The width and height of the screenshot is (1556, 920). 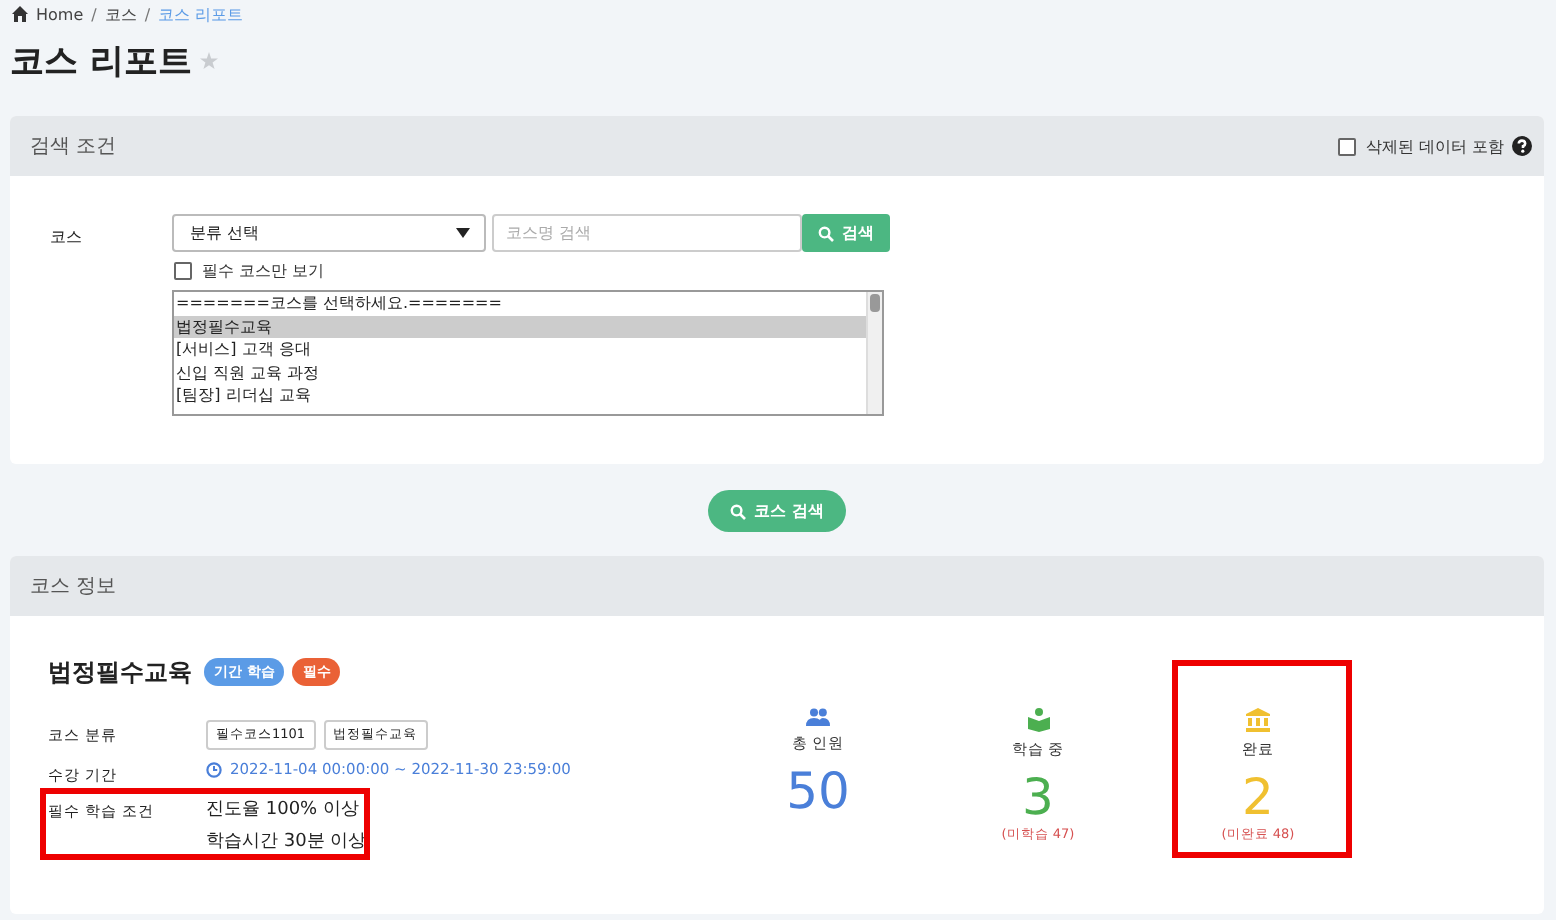 What do you see at coordinates (1258, 797) in the screenshot?
I see `stat-value: 2` at bounding box center [1258, 797].